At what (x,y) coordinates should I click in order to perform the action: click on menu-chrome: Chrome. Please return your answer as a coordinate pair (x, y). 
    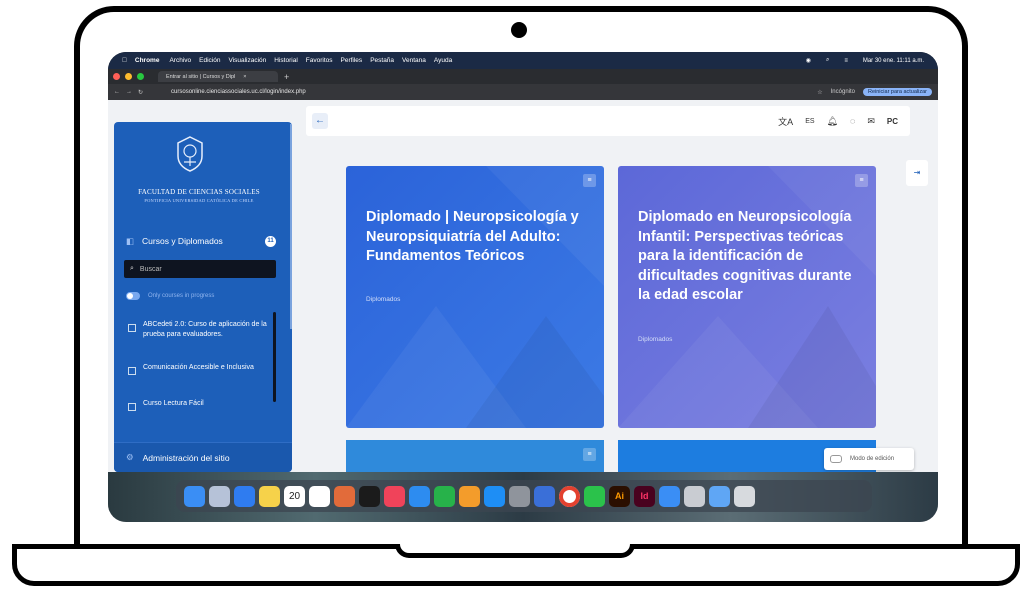
    Looking at the image, I should click on (147, 60).